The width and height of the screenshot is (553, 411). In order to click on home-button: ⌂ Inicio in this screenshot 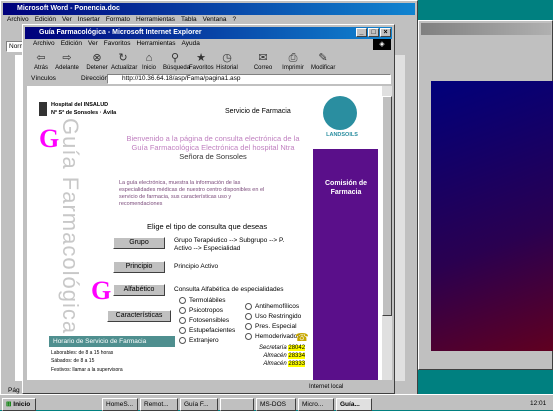, I will do `click(149, 61)`.